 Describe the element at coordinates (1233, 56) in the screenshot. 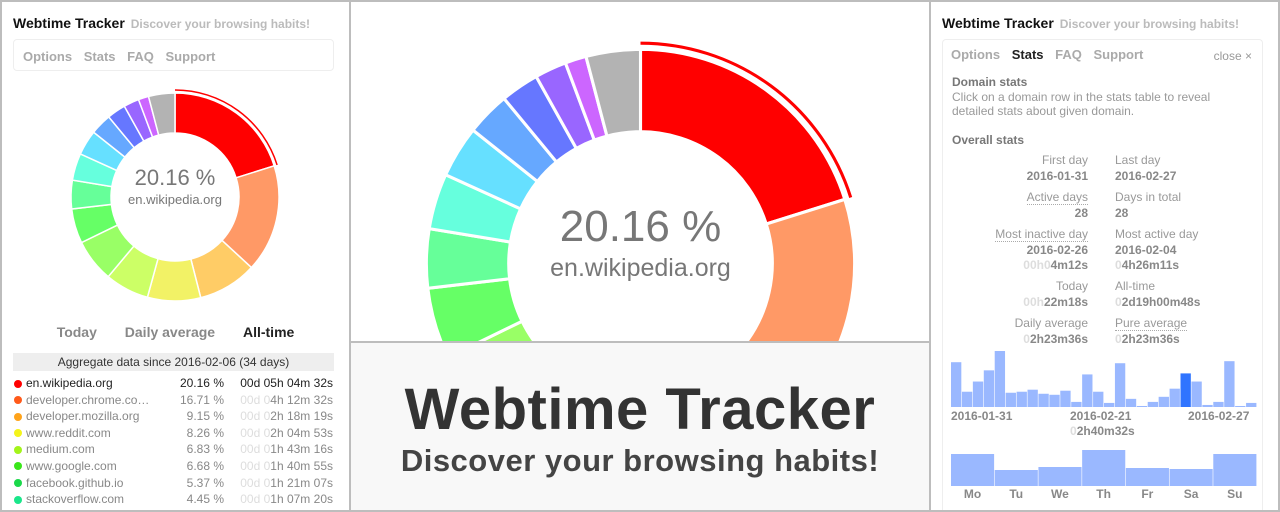

I see `close-button: close ×` at that location.